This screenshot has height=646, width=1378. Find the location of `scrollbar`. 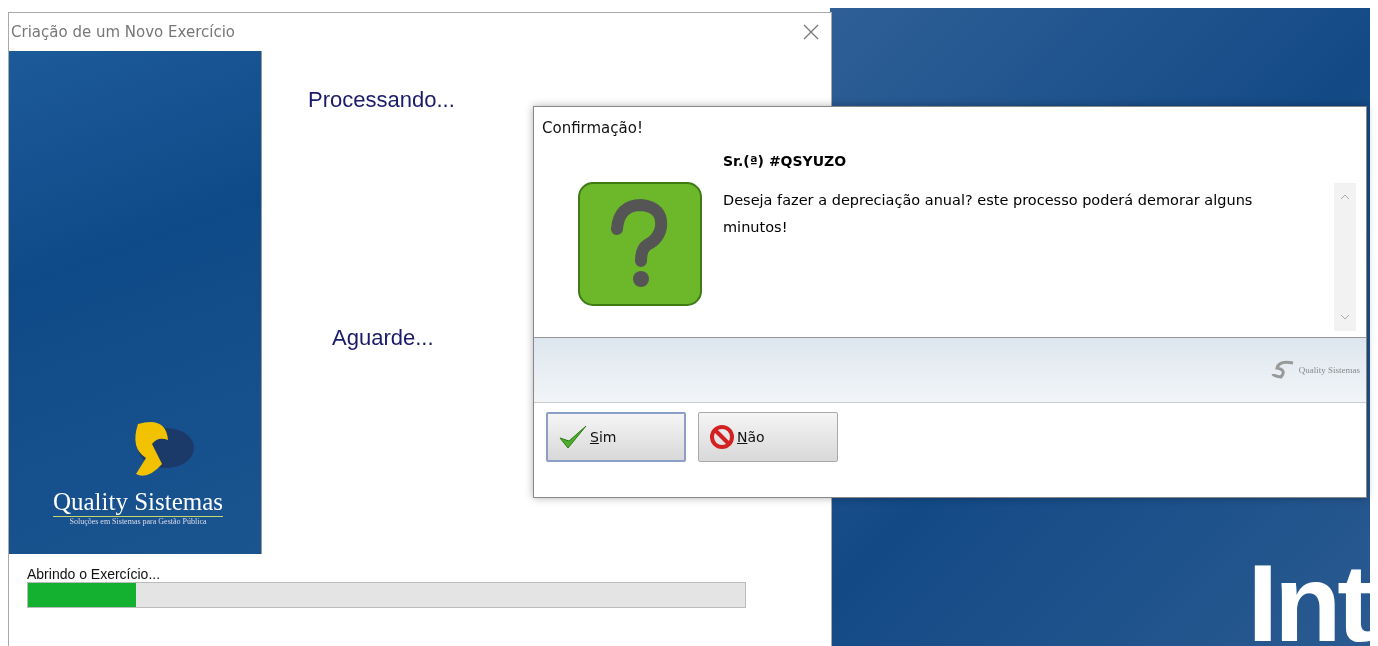

scrollbar is located at coordinates (1345, 257).